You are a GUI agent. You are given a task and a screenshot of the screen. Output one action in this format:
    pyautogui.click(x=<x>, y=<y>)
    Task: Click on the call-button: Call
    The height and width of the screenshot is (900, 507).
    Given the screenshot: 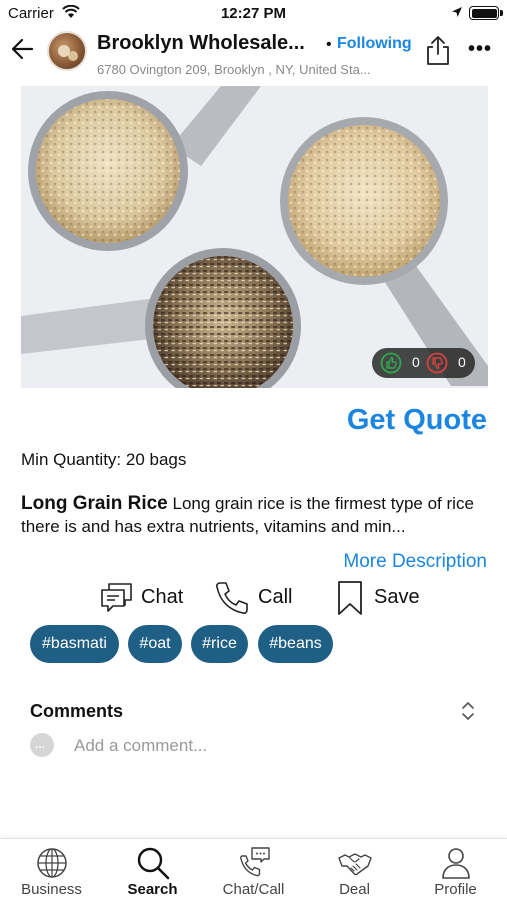 What is the action you would take?
    pyautogui.click(x=253, y=598)
    